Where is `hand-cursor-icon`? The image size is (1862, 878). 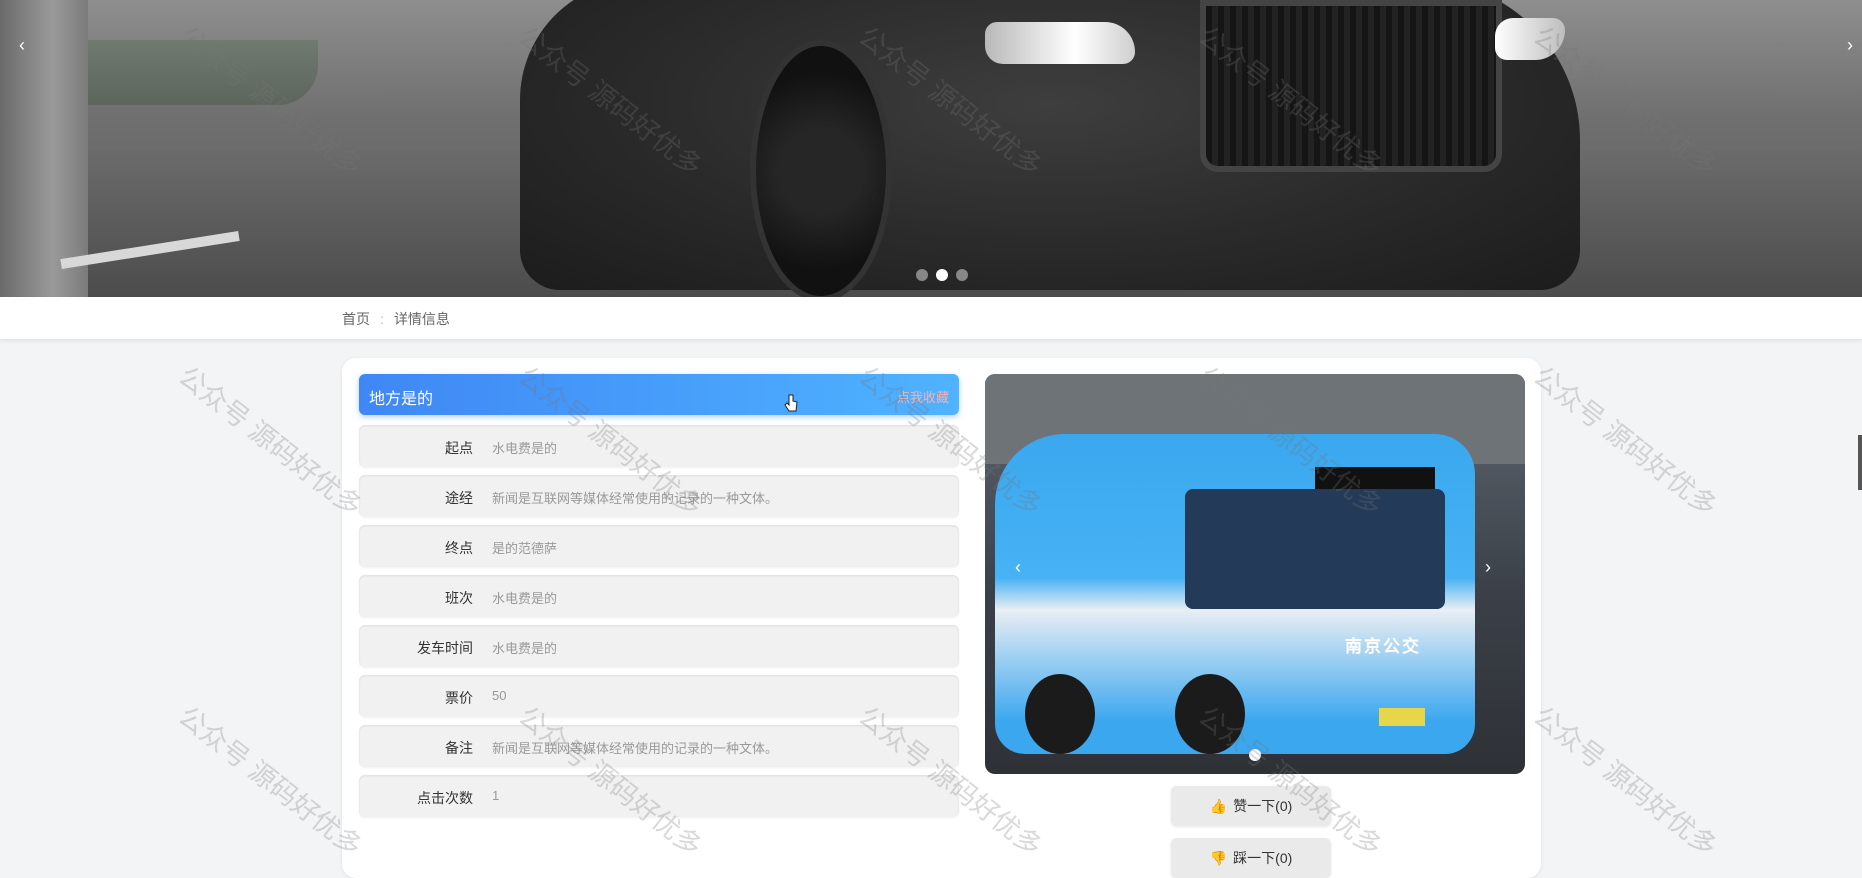 hand-cursor-icon is located at coordinates (791, 403).